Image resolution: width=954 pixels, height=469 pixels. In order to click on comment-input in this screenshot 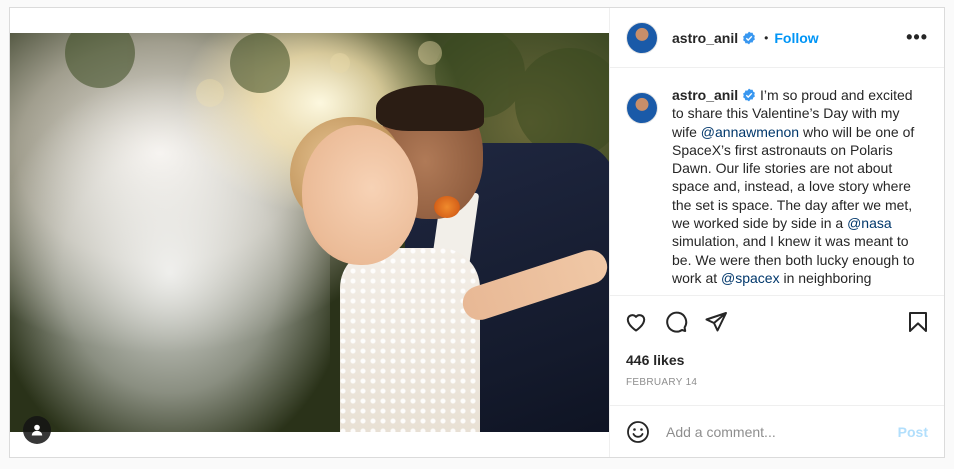, I will do `click(778, 431)`.